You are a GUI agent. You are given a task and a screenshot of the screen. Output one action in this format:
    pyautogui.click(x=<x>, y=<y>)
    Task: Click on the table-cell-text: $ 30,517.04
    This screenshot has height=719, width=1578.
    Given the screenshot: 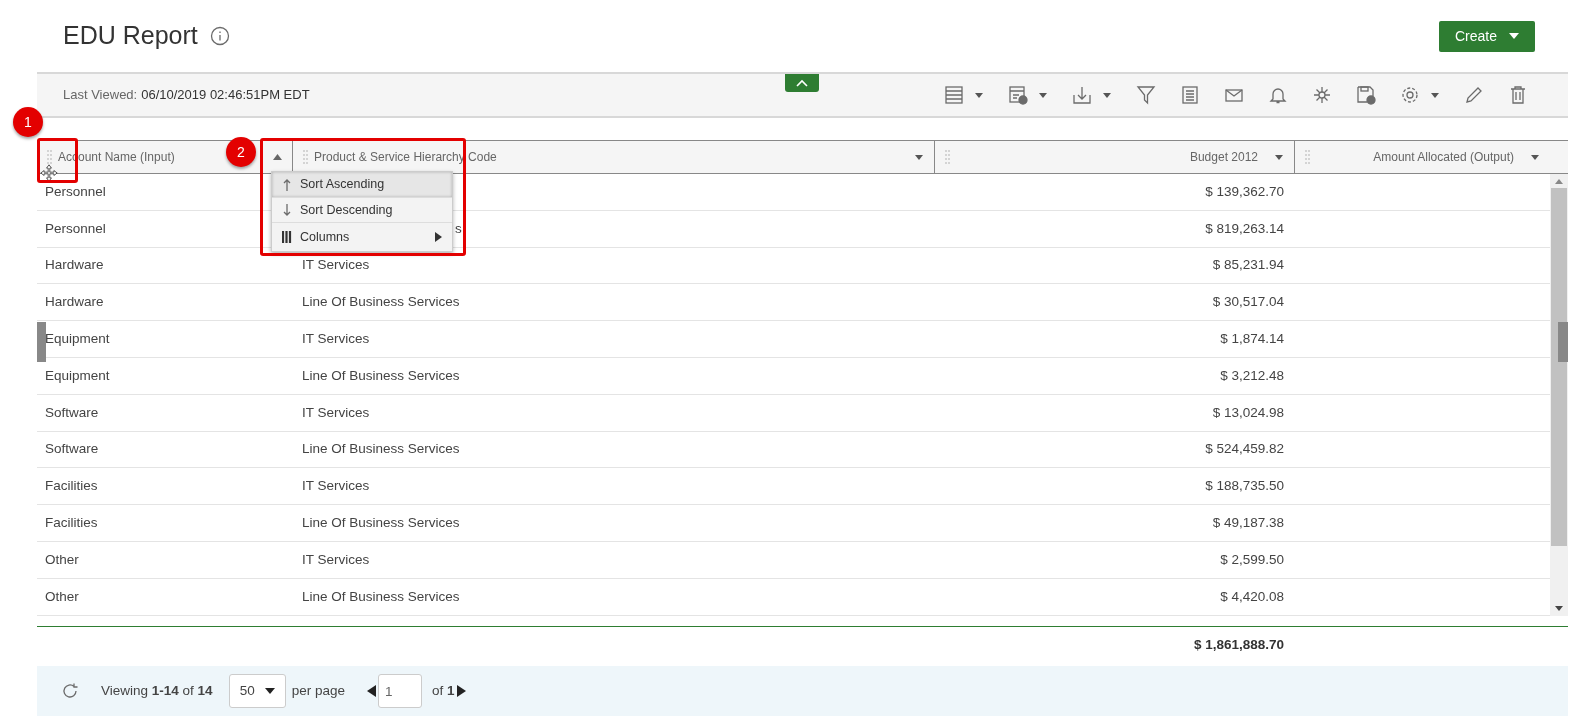 What is the action you would take?
    pyautogui.click(x=1248, y=302)
    